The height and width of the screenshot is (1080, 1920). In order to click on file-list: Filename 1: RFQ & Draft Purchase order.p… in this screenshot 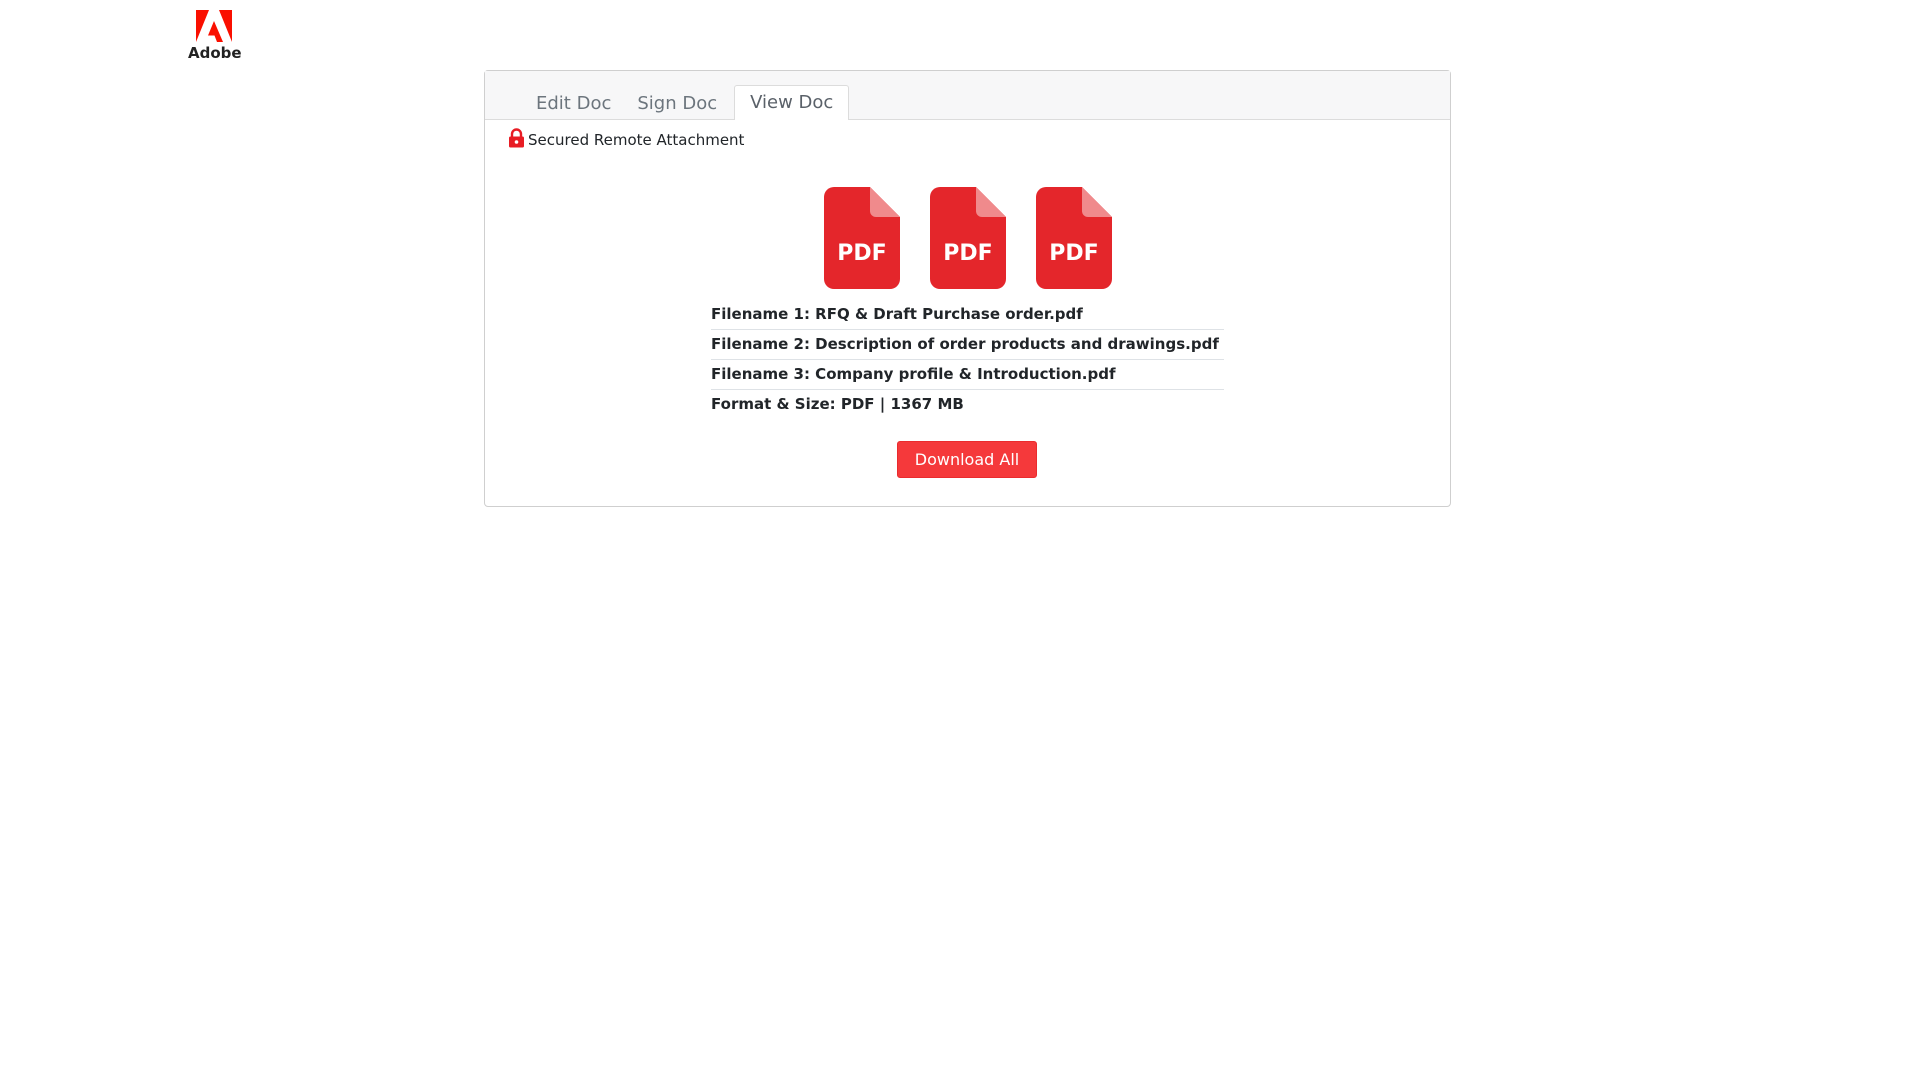, I will do `click(967, 359)`.